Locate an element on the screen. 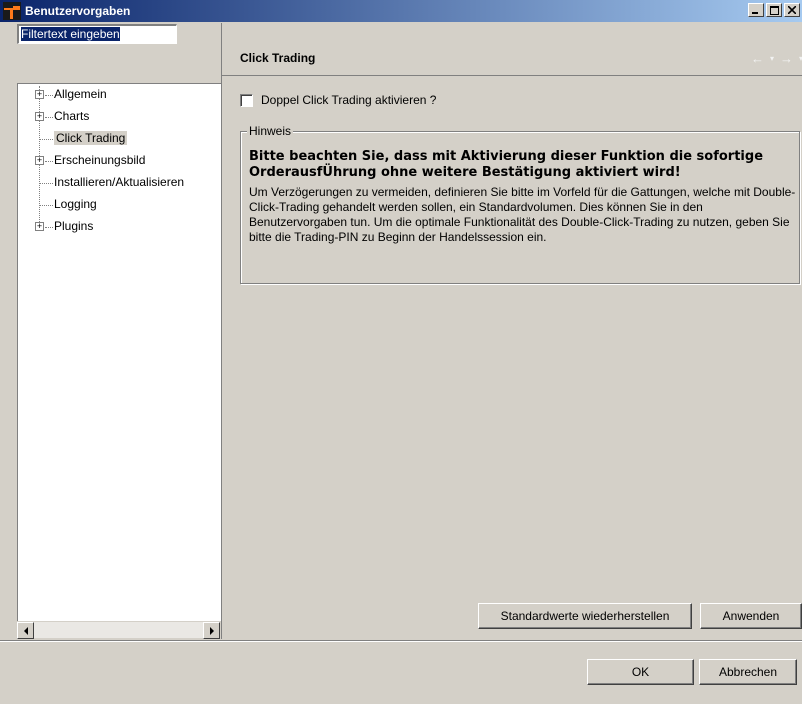  back-dropdown-icon: ▾ is located at coordinates (772, 60).